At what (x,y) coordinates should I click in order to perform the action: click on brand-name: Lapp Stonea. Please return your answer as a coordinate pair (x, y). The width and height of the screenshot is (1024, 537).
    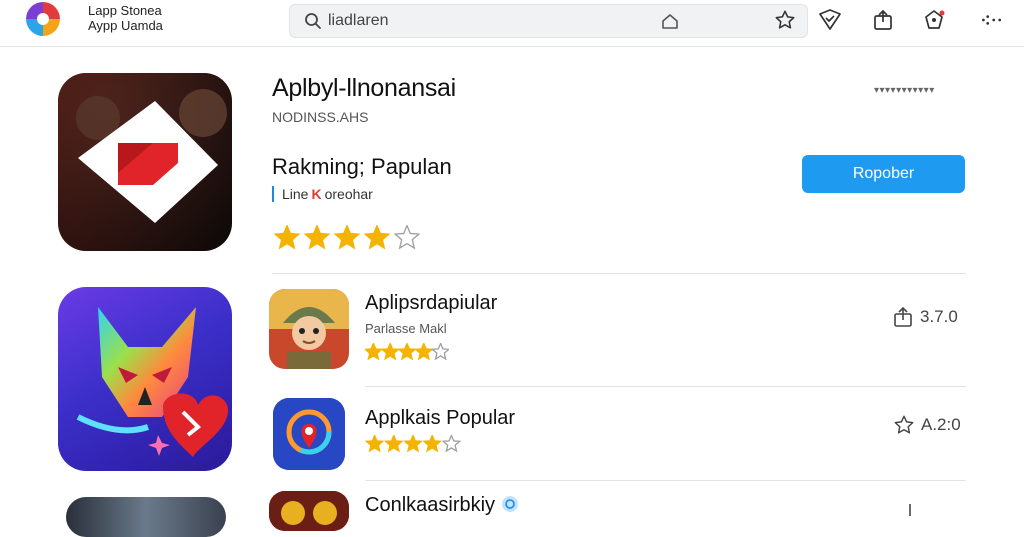
    Looking at the image, I should click on (125, 10).